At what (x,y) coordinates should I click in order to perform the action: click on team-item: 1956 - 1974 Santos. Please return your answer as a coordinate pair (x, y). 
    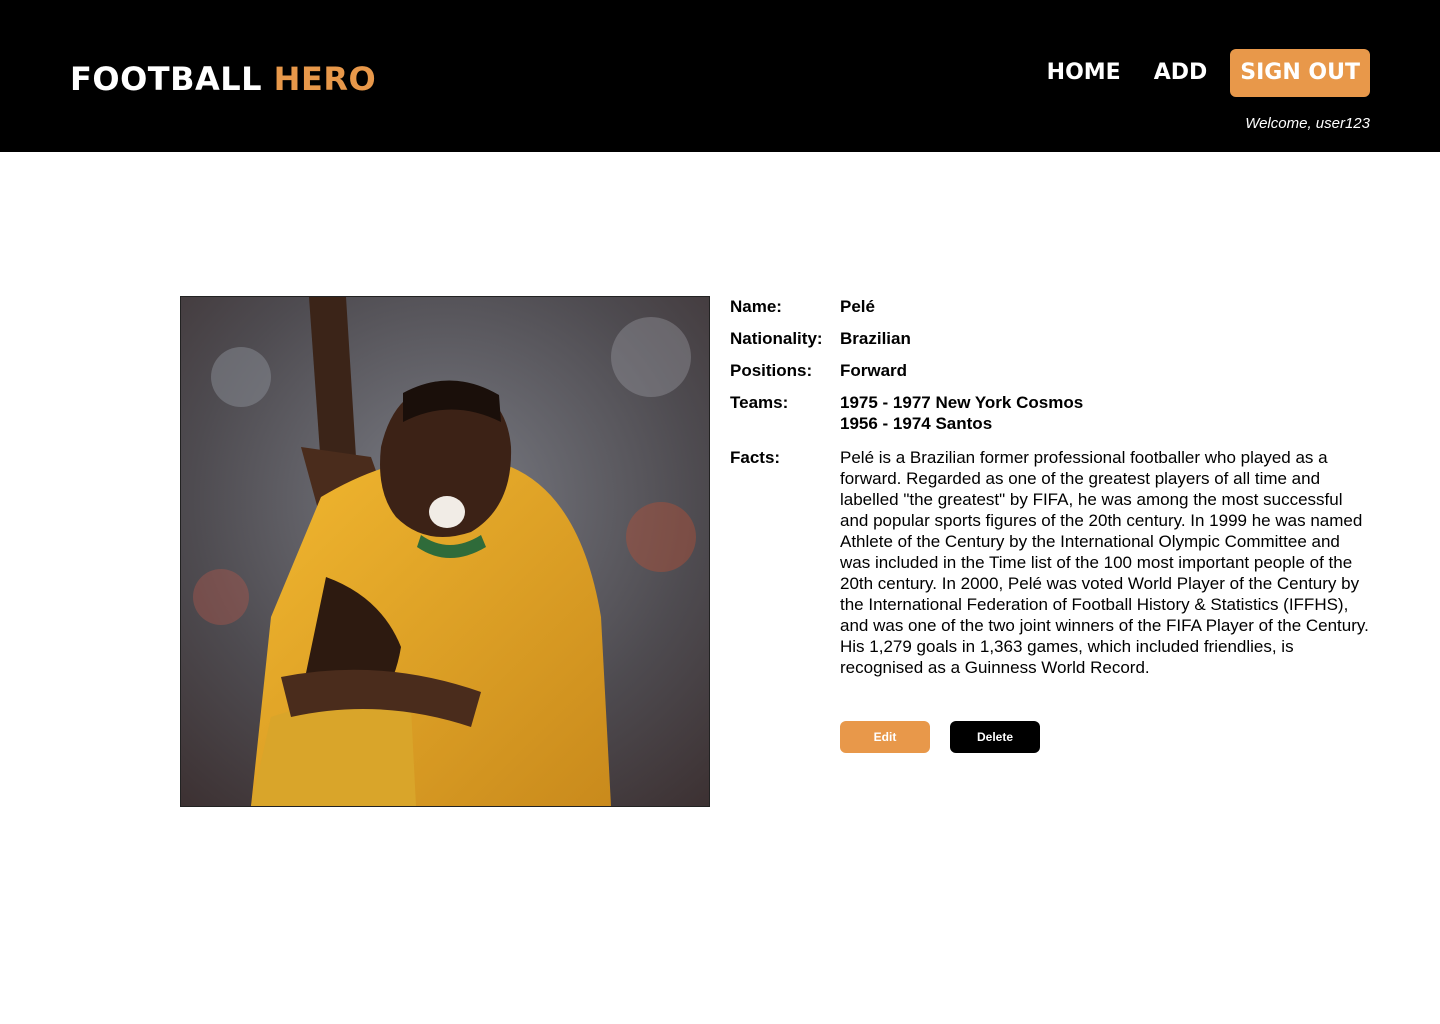
    Looking at the image, I should click on (916, 423).